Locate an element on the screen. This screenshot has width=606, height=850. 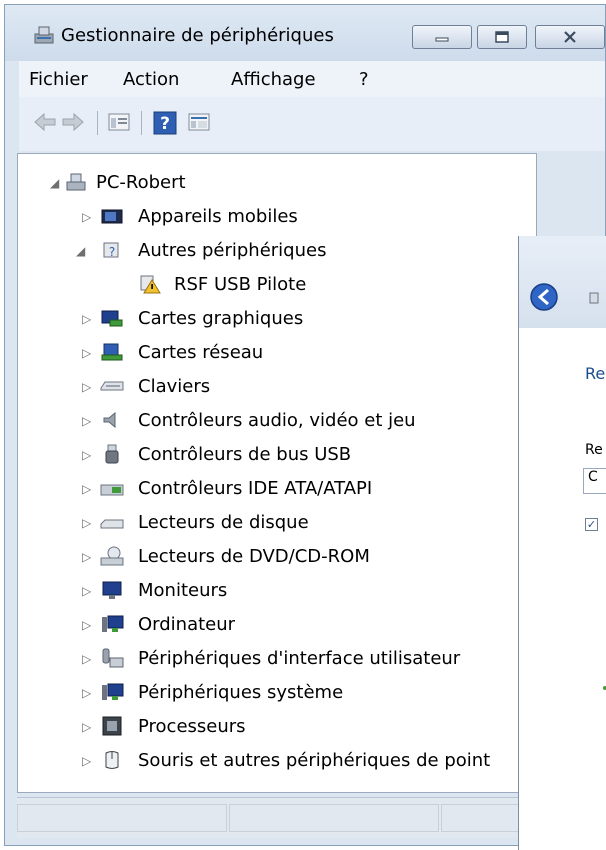
toolbar-separator is located at coordinates (97, 123).